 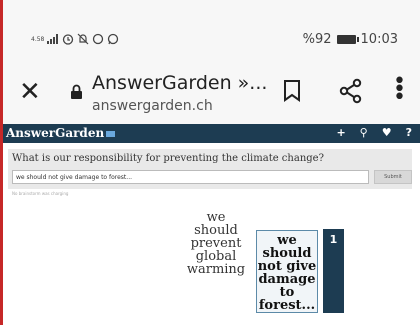 I want to click on whatsapp-icon, so click(x=113, y=39).